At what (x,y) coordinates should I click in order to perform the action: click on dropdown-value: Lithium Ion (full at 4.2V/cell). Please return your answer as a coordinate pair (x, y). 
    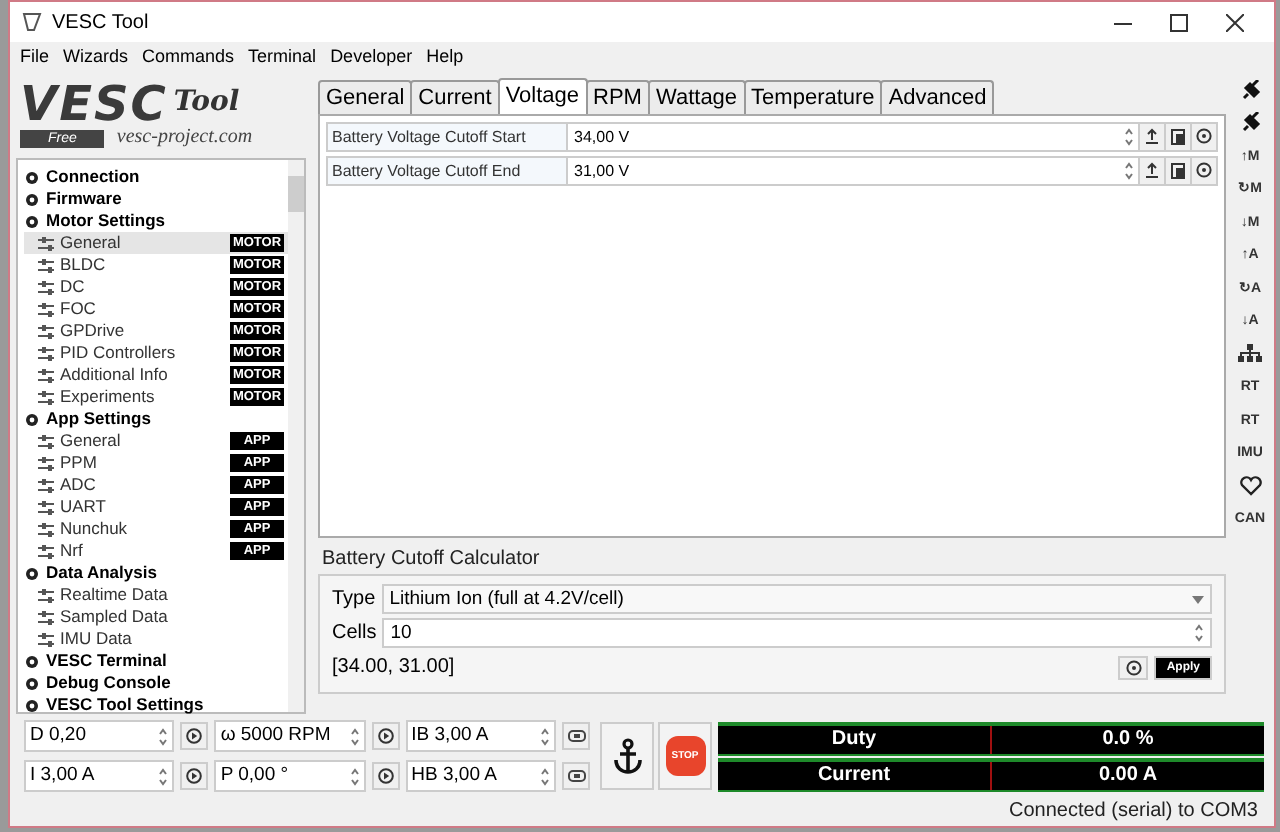
    Looking at the image, I should click on (507, 599).